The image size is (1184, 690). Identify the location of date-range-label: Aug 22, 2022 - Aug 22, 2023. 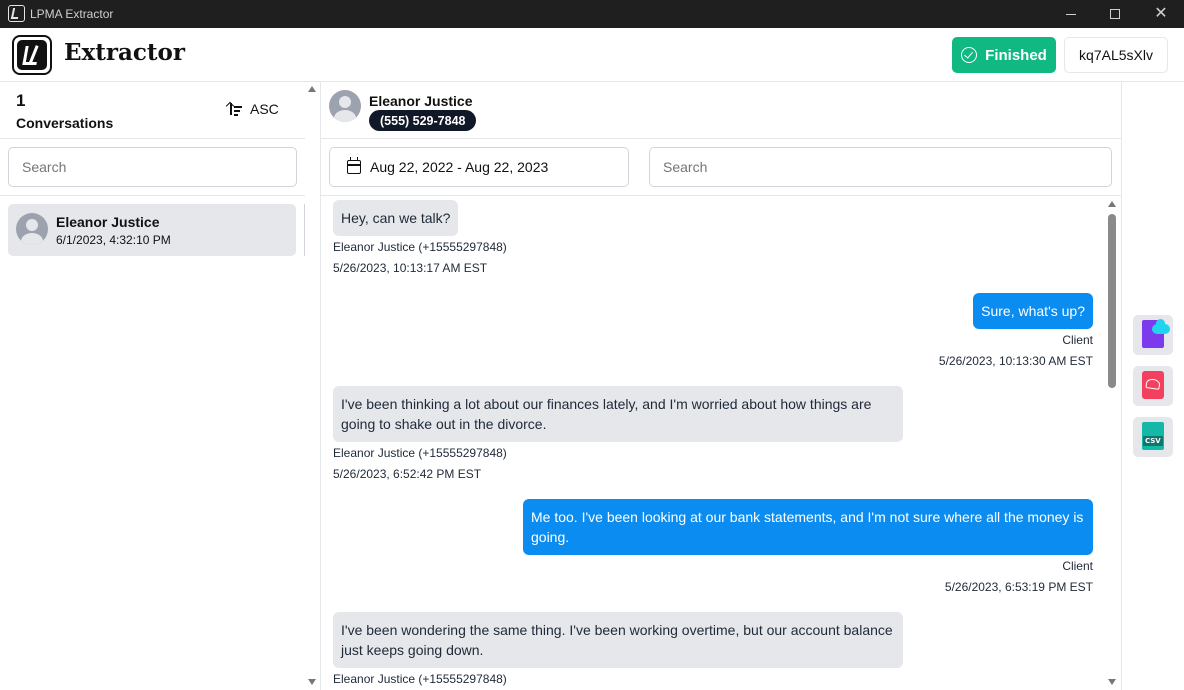
(459, 167).